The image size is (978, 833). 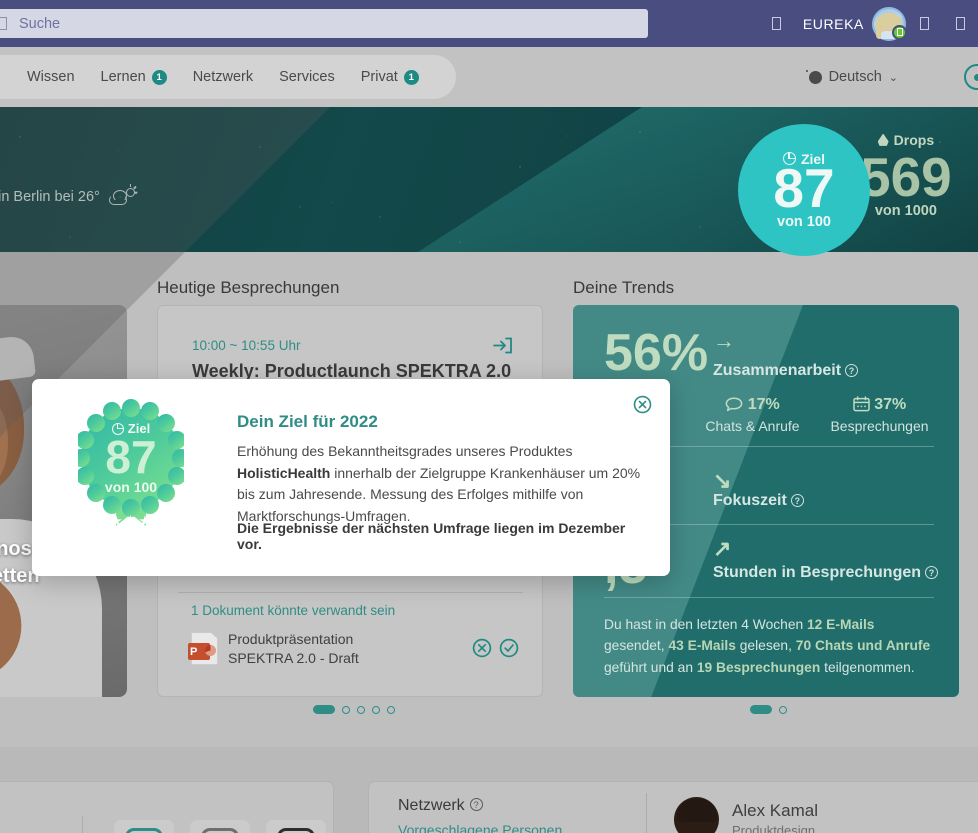 What do you see at coordinates (893, 77) in the screenshot?
I see `chevron-down-icon: ⌄` at bounding box center [893, 77].